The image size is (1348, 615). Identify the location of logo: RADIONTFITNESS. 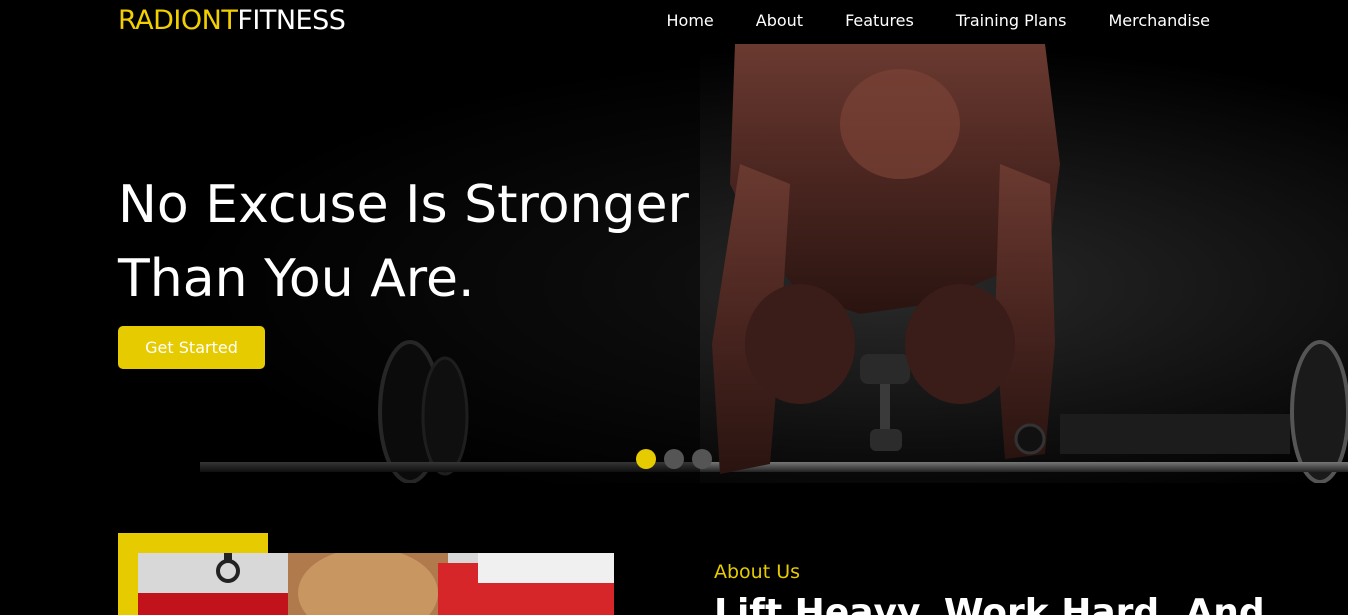
(232, 21).